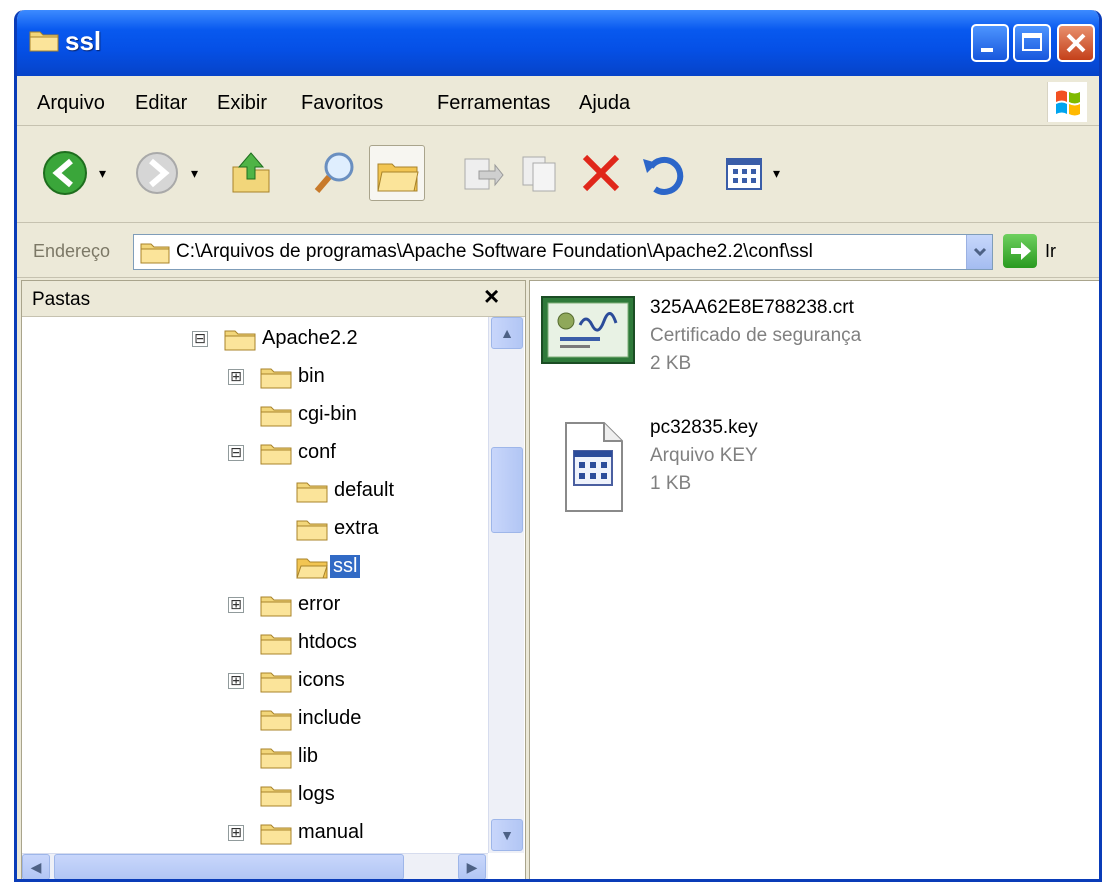  What do you see at coordinates (61, 299) in the screenshot?
I see `folders-title: Pastas` at bounding box center [61, 299].